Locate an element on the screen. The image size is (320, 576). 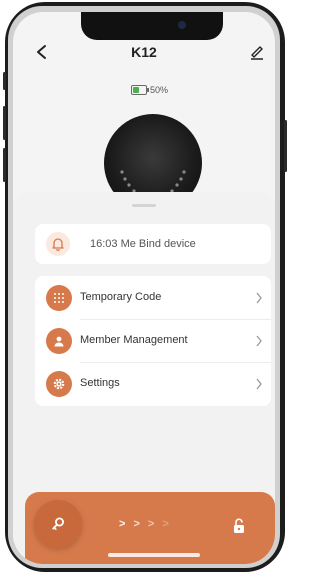
menu-item-member-management: Member Management is located at coordinates (153, 340).